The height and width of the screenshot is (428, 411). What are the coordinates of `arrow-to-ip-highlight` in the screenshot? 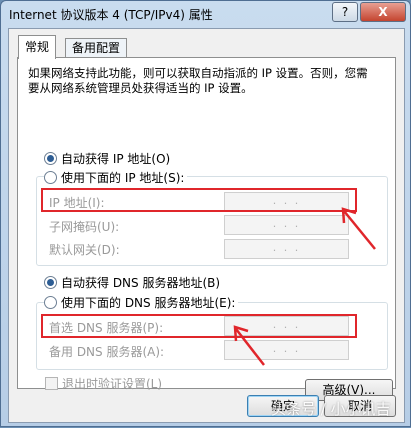 It's located at (358, 228).